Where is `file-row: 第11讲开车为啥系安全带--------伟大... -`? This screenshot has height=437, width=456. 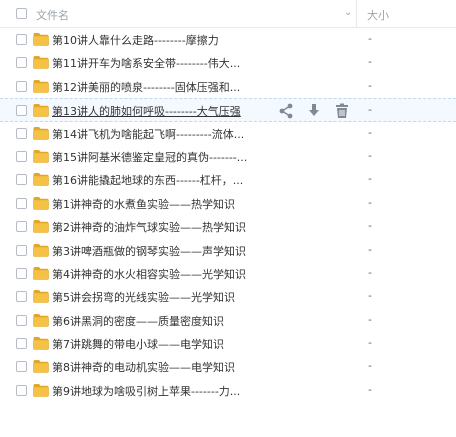 file-row: 第11讲开车为啥系安全带--------伟大... - is located at coordinates (228, 62).